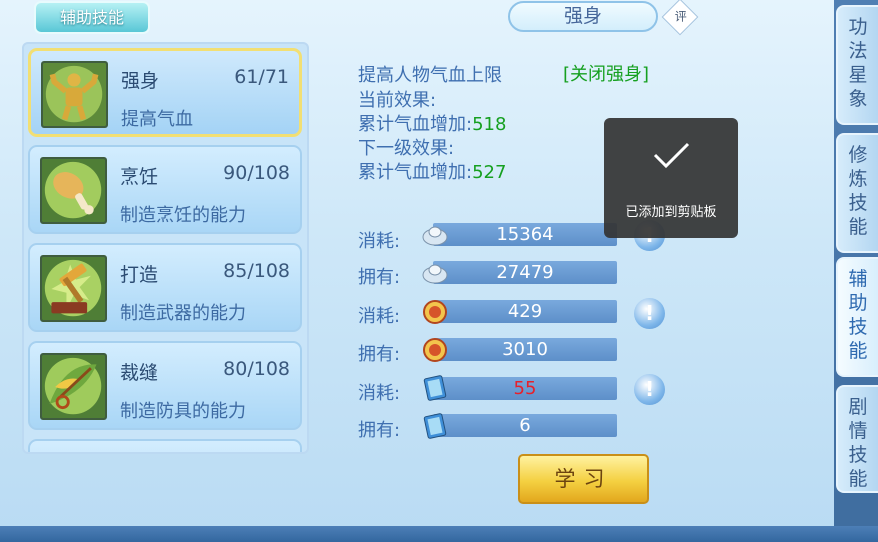 The width and height of the screenshot is (878, 542). I want to click on clipboard-toast: 已添加到剪贴板, so click(671, 178).